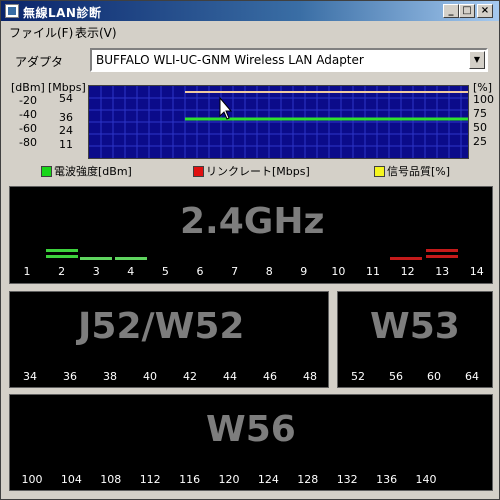 The image size is (500, 500). Describe the element at coordinates (477, 60) in the screenshot. I see `chevron-down-icon: ▼` at that location.